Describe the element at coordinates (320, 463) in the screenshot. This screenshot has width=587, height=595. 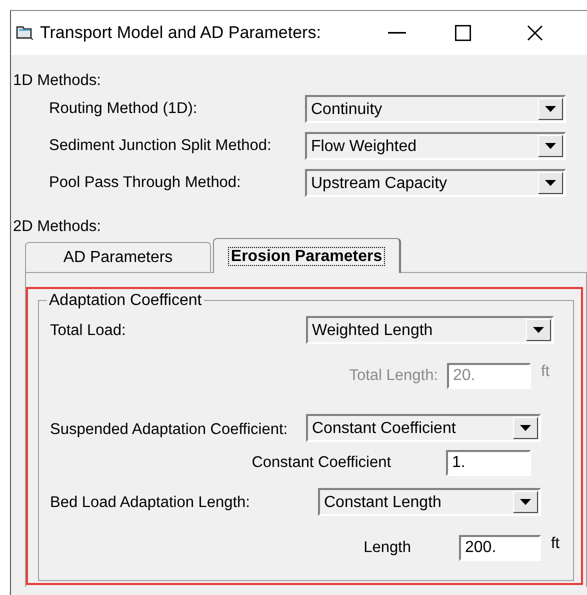
I see `field-label: Constant Coefficient` at that location.